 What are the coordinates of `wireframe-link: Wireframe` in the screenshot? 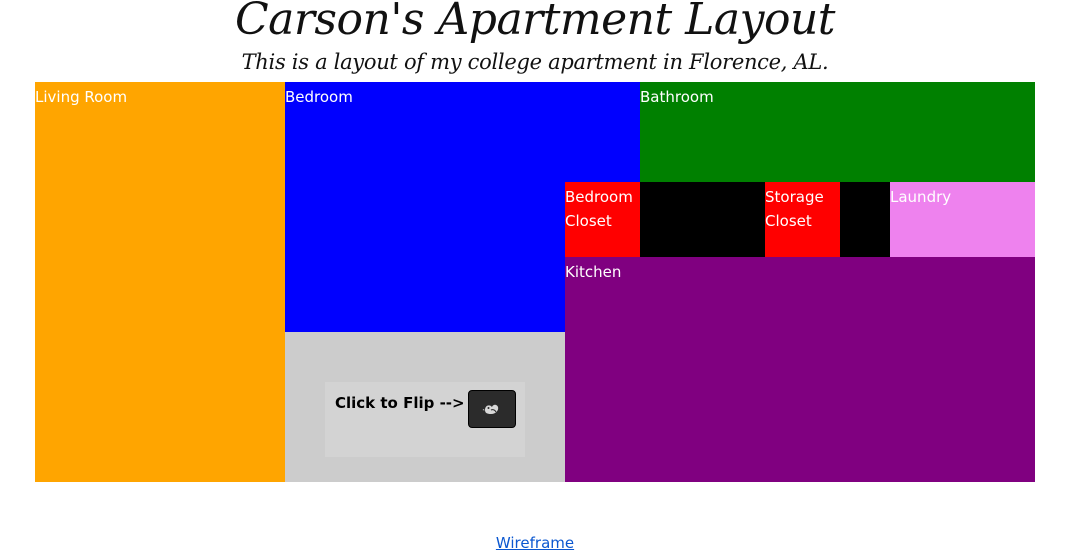 It's located at (535, 543).